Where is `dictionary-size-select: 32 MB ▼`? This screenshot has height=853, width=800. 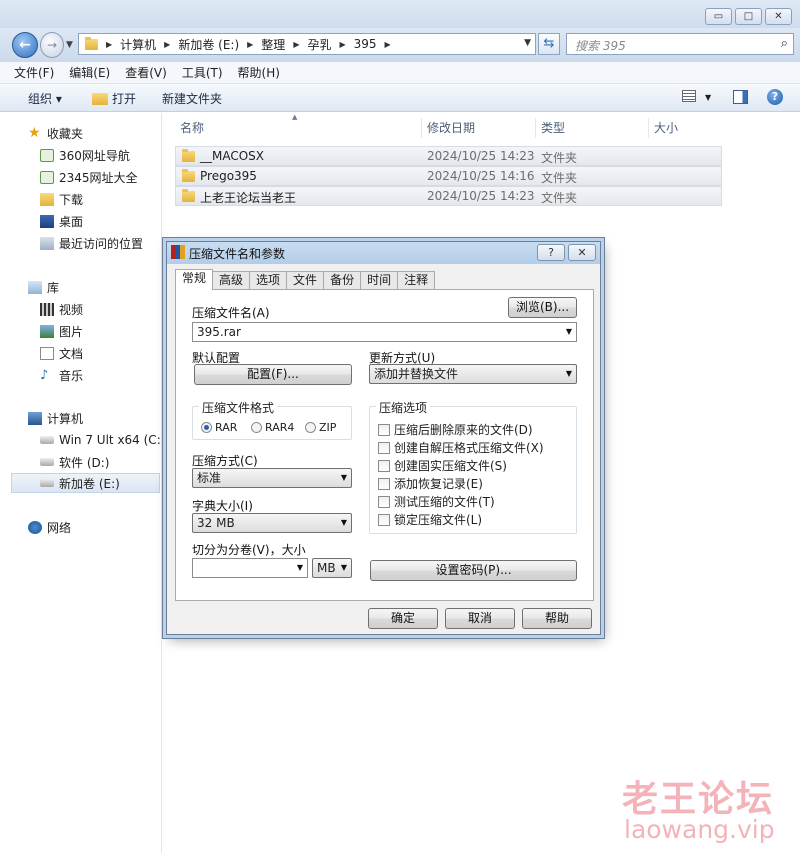 dictionary-size-select: 32 MB ▼ is located at coordinates (272, 523).